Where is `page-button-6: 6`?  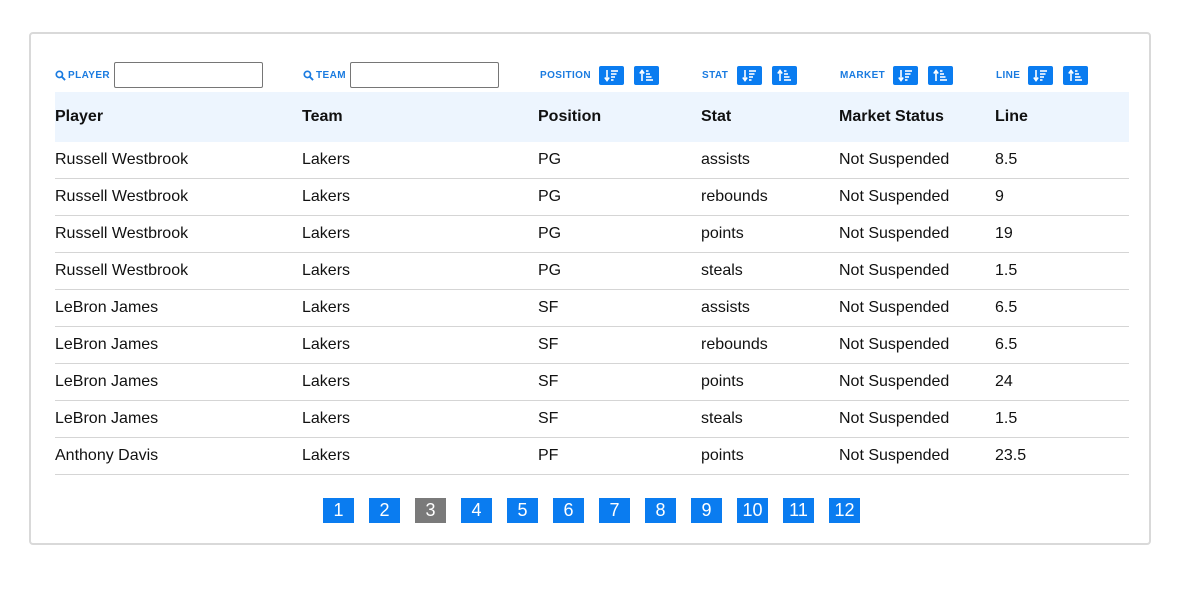 page-button-6: 6 is located at coordinates (568, 510).